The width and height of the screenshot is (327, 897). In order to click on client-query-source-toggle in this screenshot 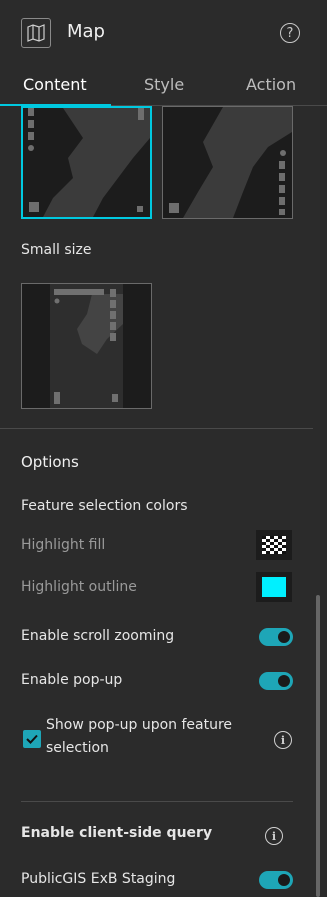, I will do `click(276, 880)`.